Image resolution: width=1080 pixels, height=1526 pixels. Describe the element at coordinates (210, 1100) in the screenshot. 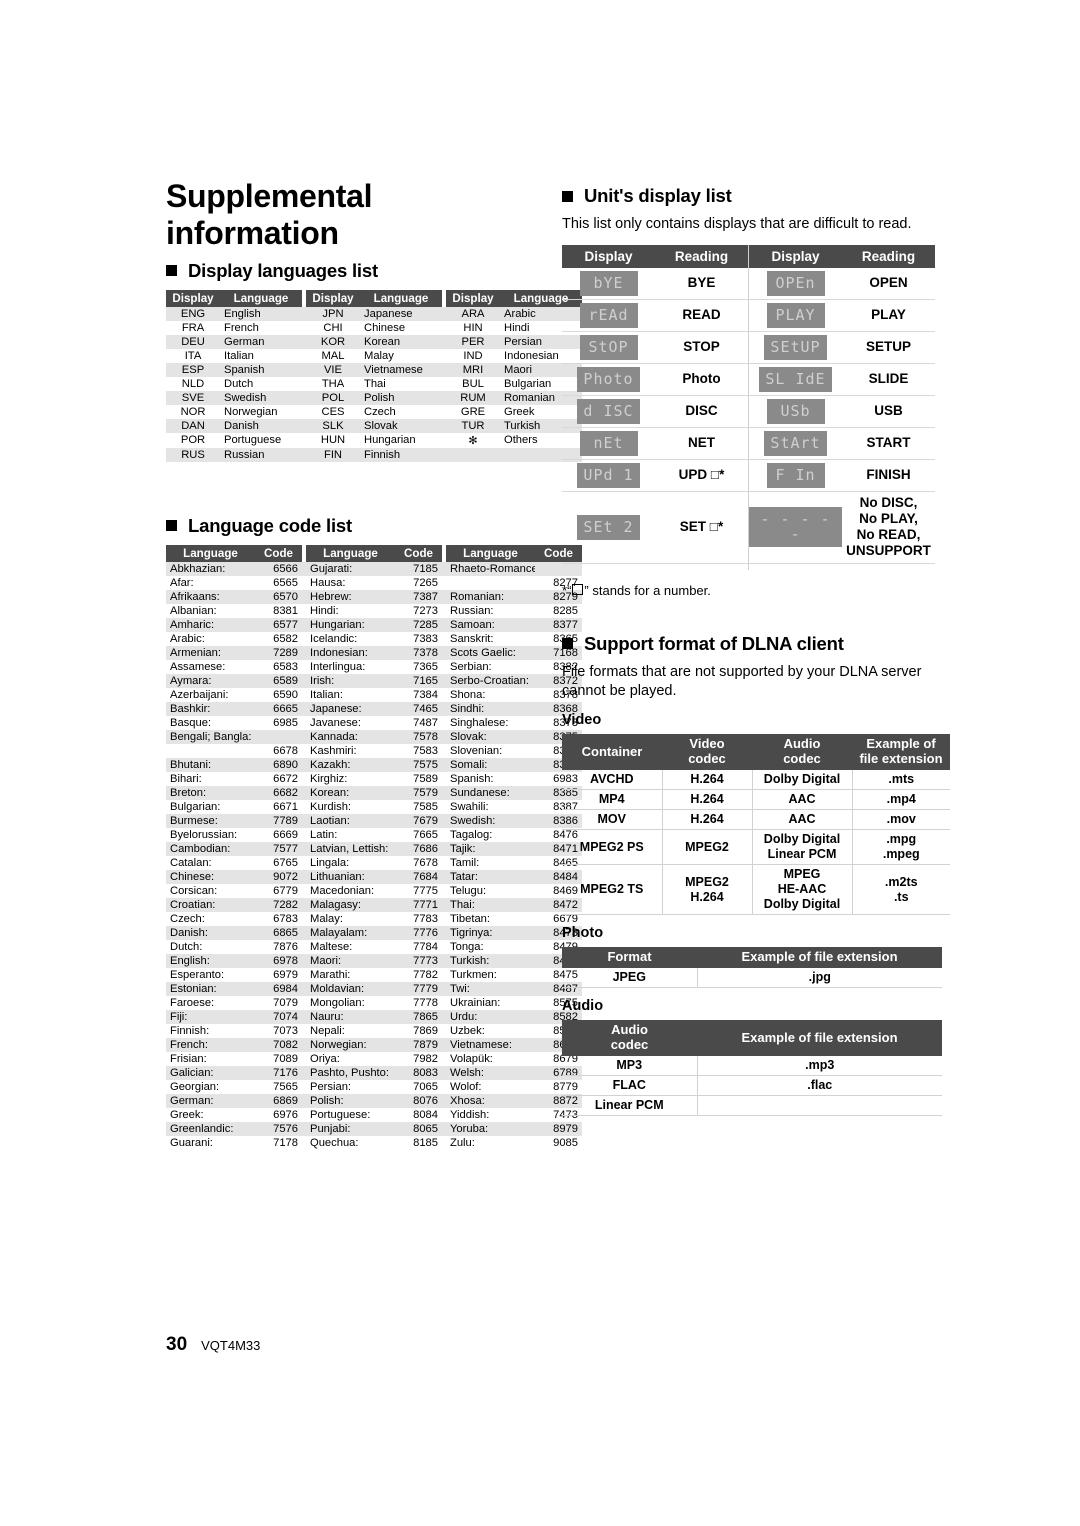

I see `language-name-cell: German:` at that location.